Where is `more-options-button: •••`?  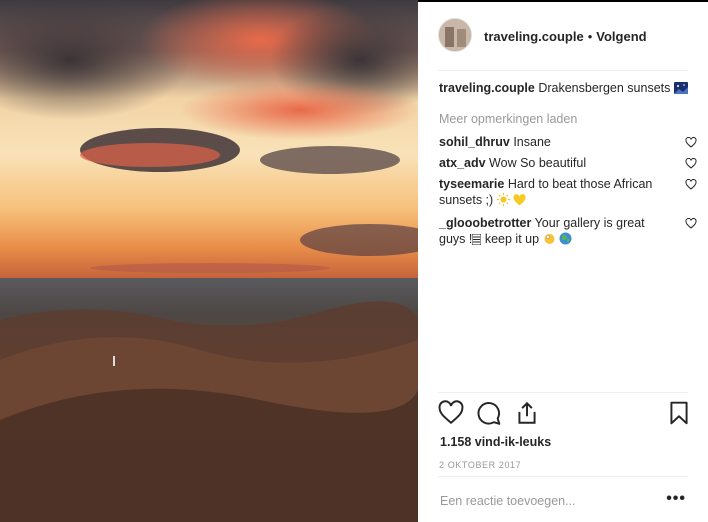
more-options-button: ••• is located at coordinates (676, 499).